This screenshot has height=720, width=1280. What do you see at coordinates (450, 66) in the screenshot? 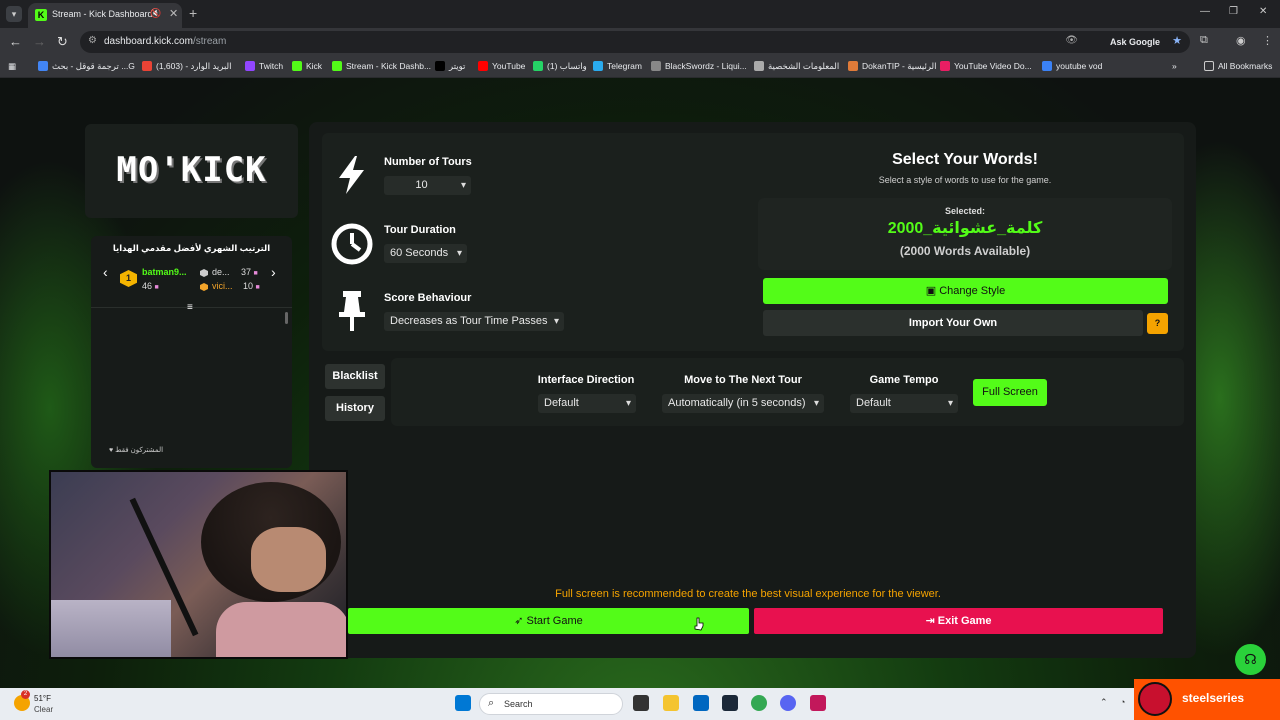
I see `bookmark-item: تويتر` at bounding box center [450, 66].